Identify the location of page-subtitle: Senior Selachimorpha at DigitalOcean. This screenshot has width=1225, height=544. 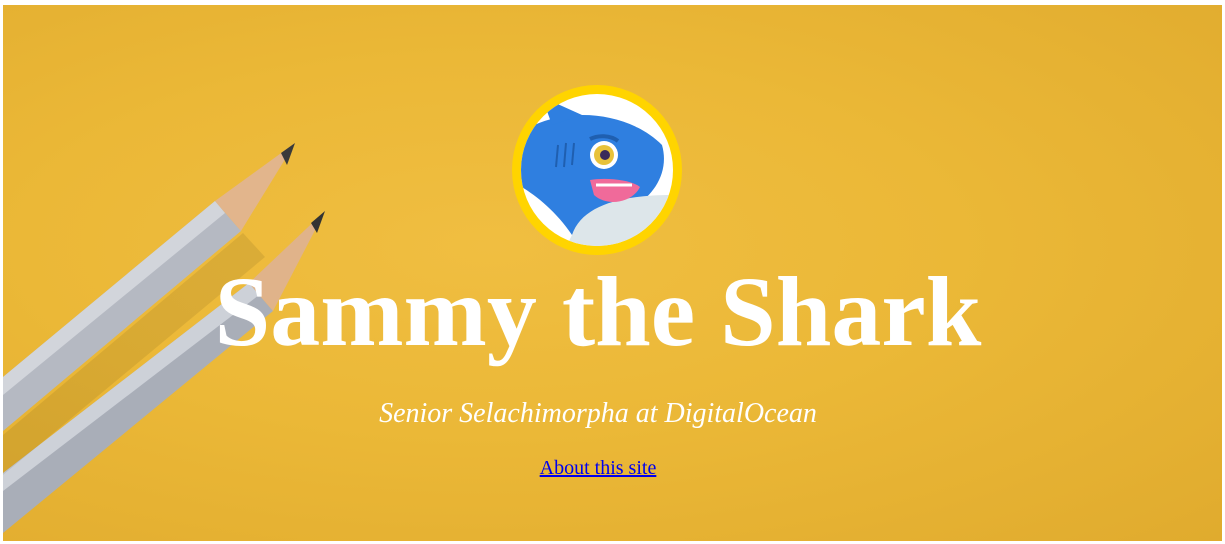
(598, 413).